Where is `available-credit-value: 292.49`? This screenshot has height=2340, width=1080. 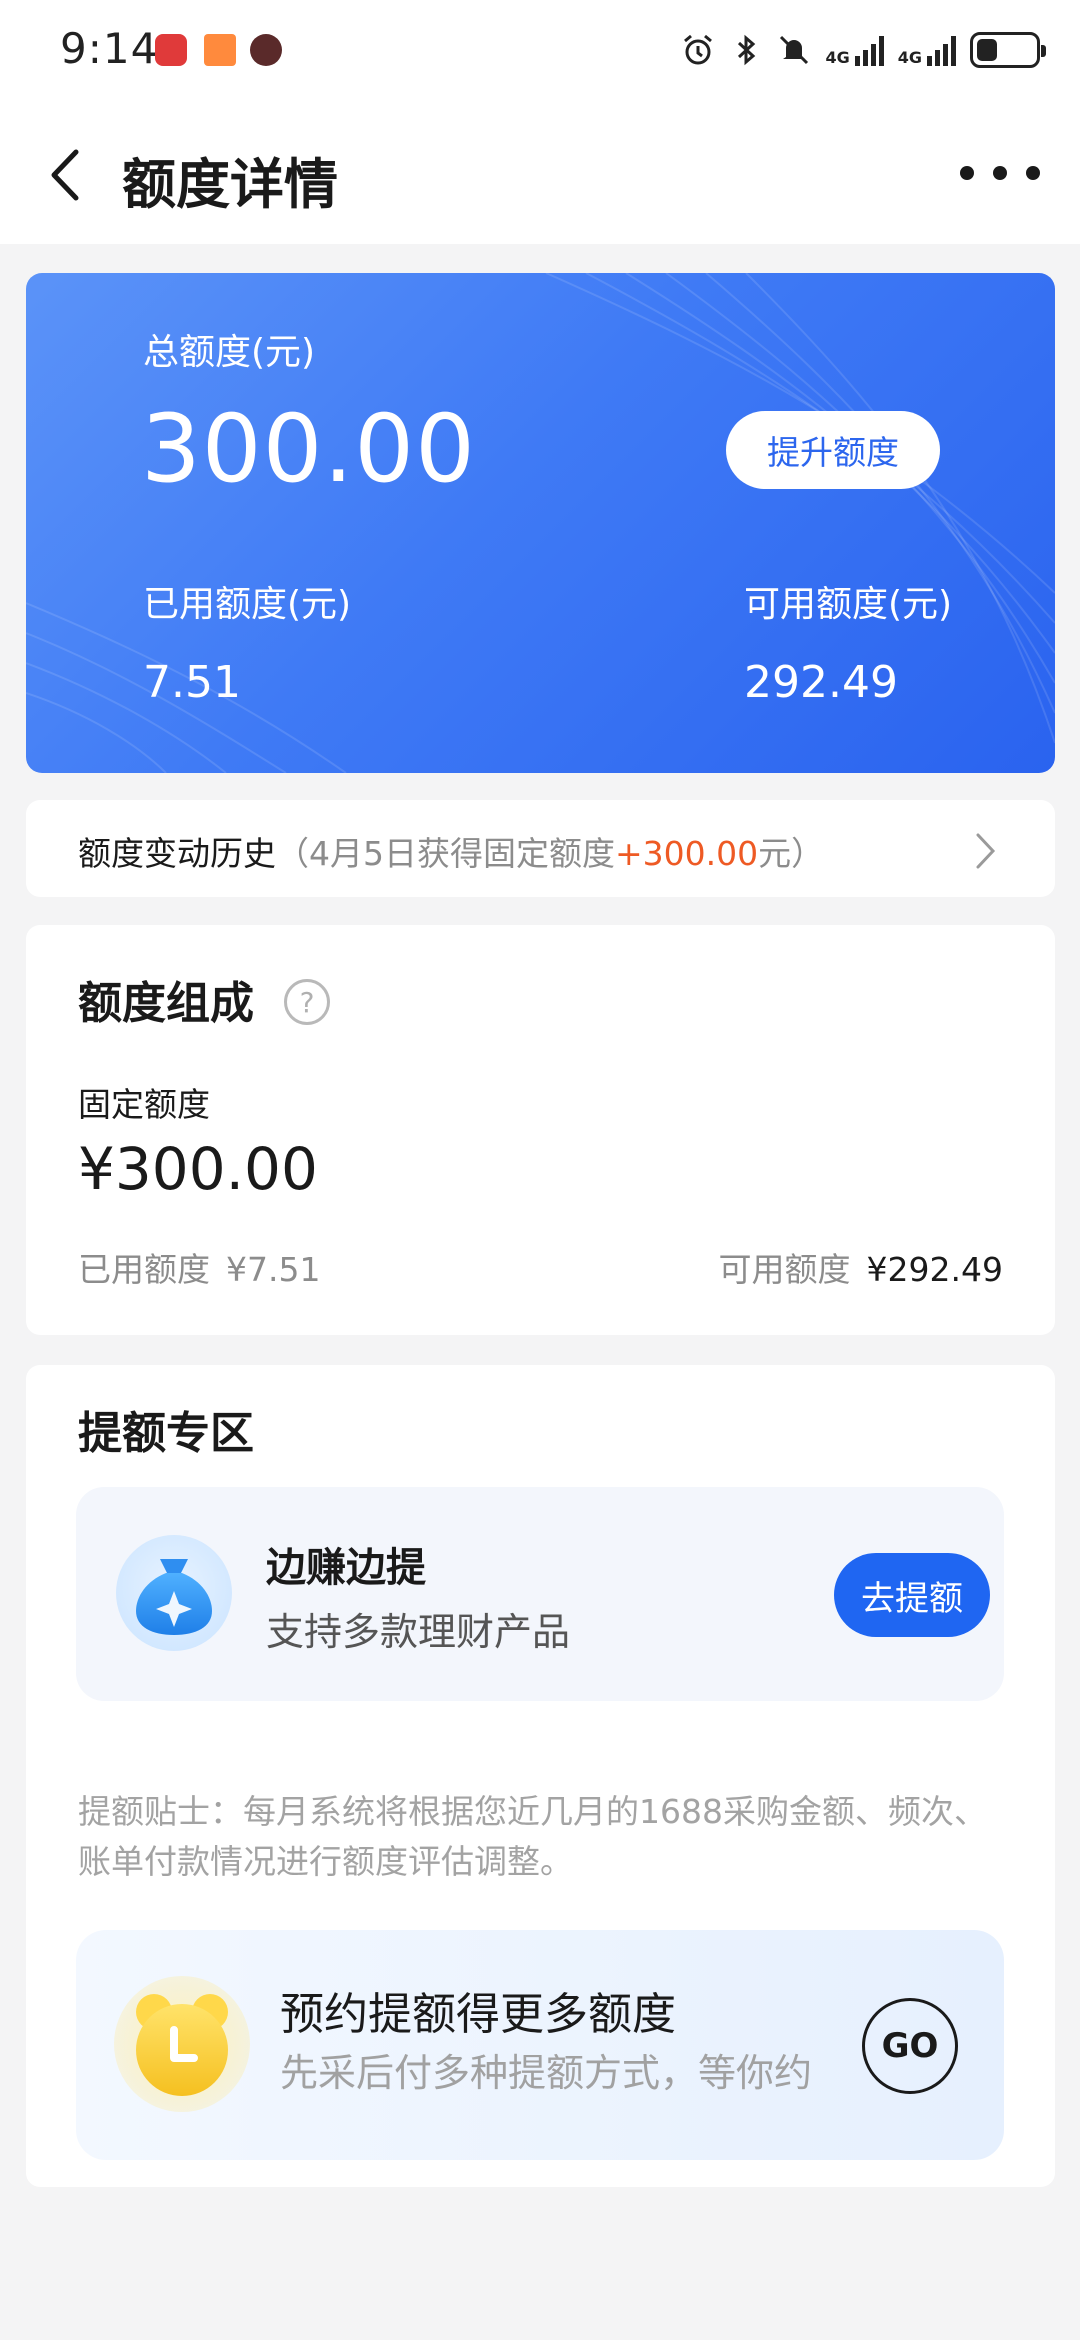
available-credit-value: 292.49 is located at coordinates (821, 682).